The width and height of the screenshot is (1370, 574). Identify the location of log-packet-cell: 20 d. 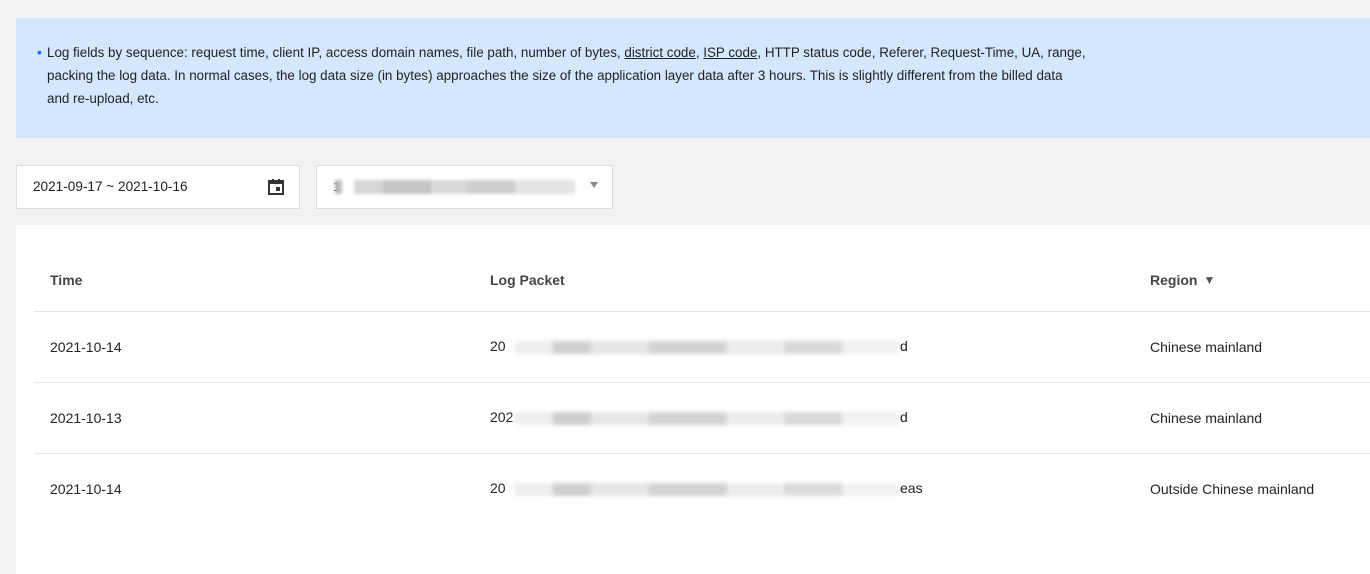
(804, 347).